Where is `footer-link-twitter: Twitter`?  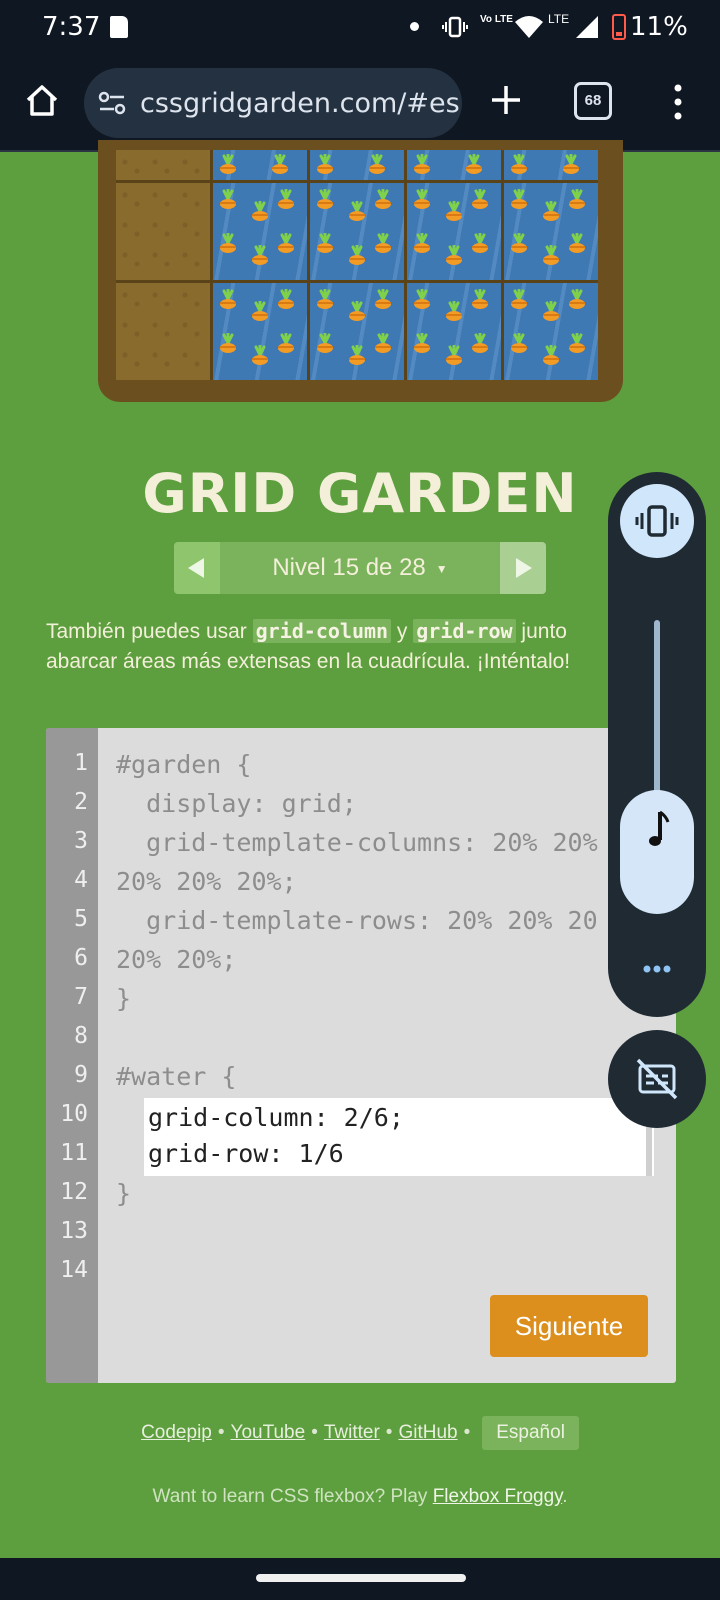 footer-link-twitter: Twitter is located at coordinates (352, 1432).